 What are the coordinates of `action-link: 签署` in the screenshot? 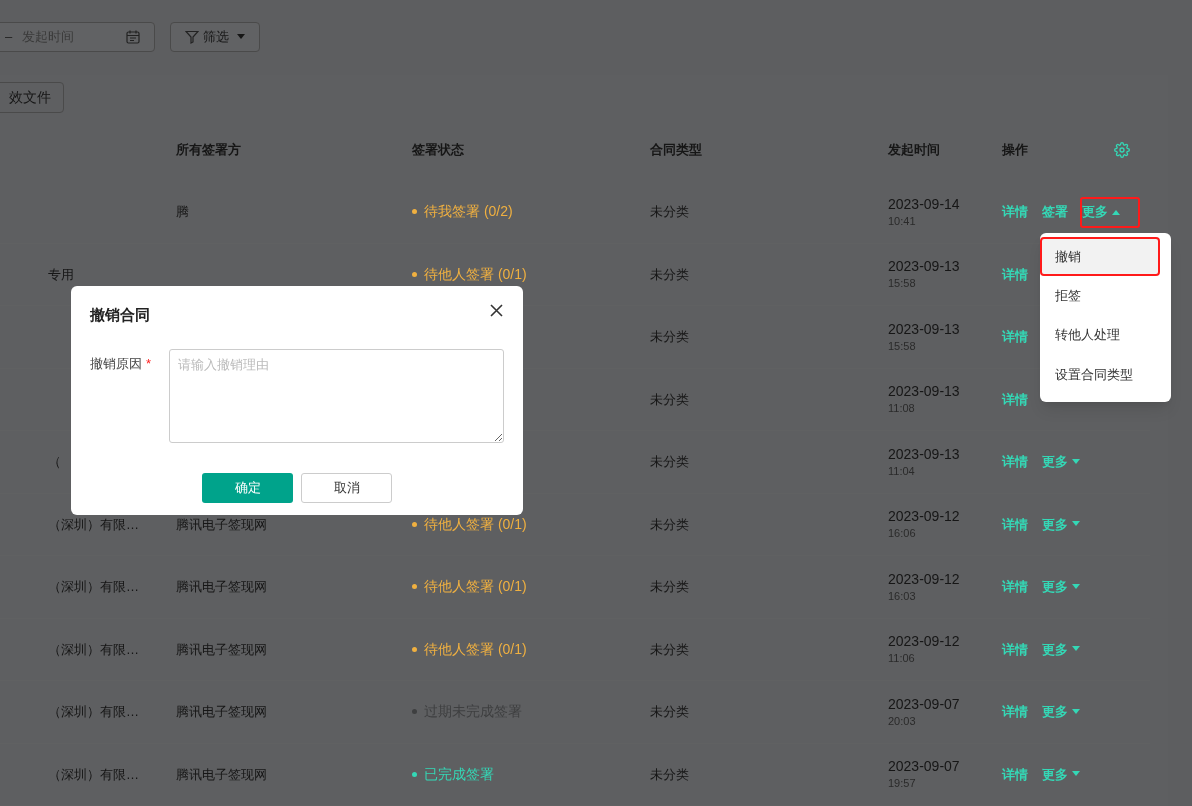 It's located at (1055, 212).